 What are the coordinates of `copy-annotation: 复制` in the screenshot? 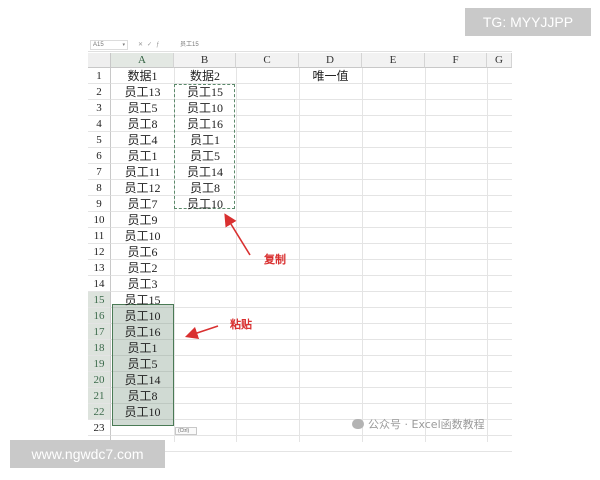 It's located at (275, 259).